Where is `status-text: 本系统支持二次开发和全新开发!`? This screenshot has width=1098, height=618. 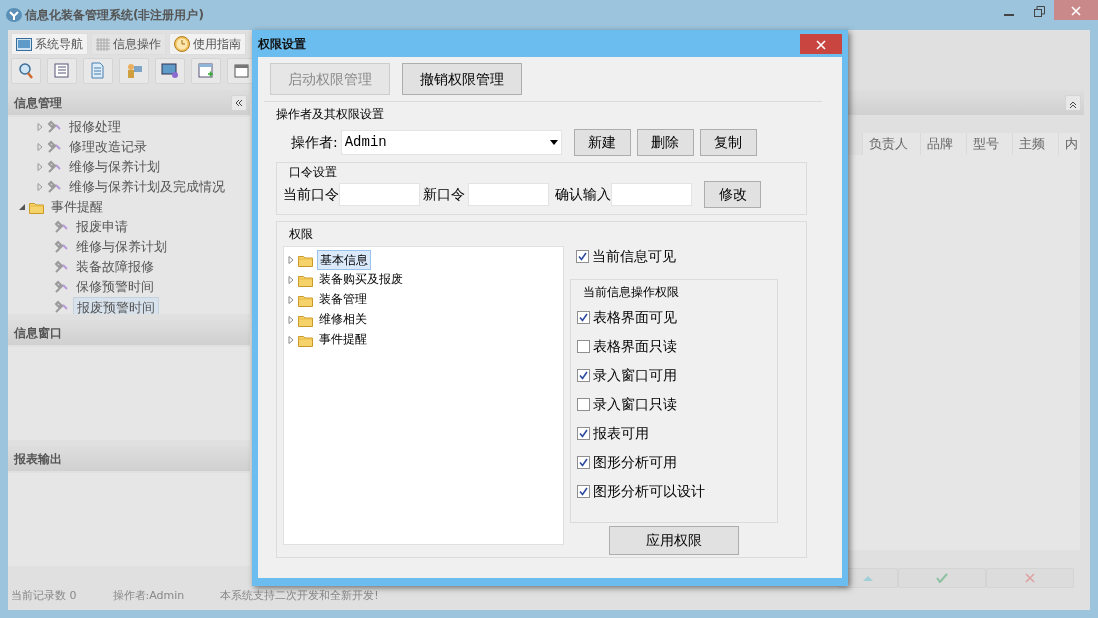
status-text: 本系统支持二次开发和全新开发! is located at coordinates (299, 595).